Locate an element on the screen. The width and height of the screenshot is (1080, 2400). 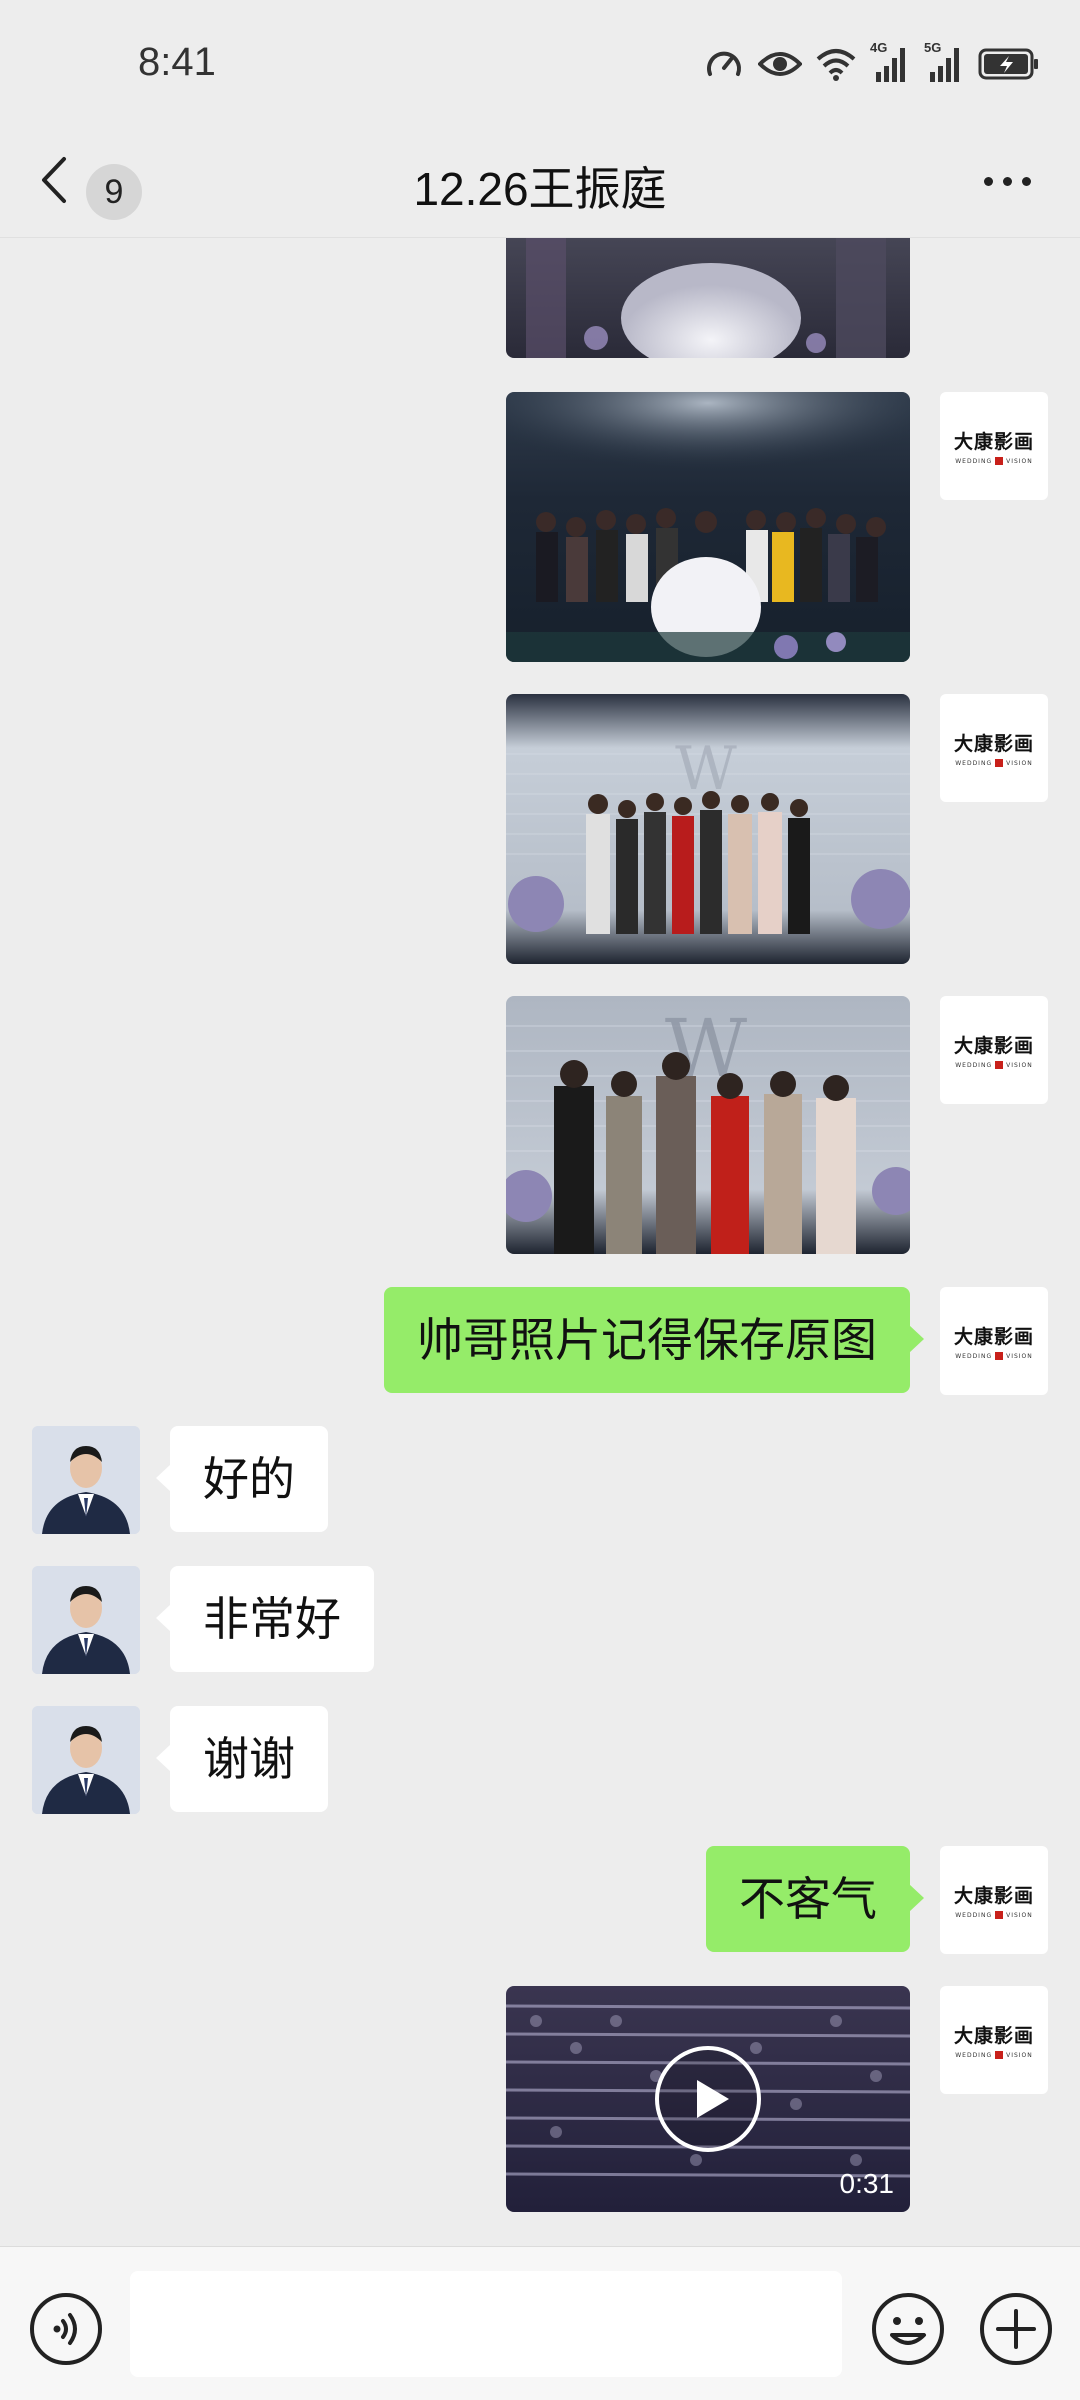
signal-4g-icon: 4G is located at coordinates (890, 61).